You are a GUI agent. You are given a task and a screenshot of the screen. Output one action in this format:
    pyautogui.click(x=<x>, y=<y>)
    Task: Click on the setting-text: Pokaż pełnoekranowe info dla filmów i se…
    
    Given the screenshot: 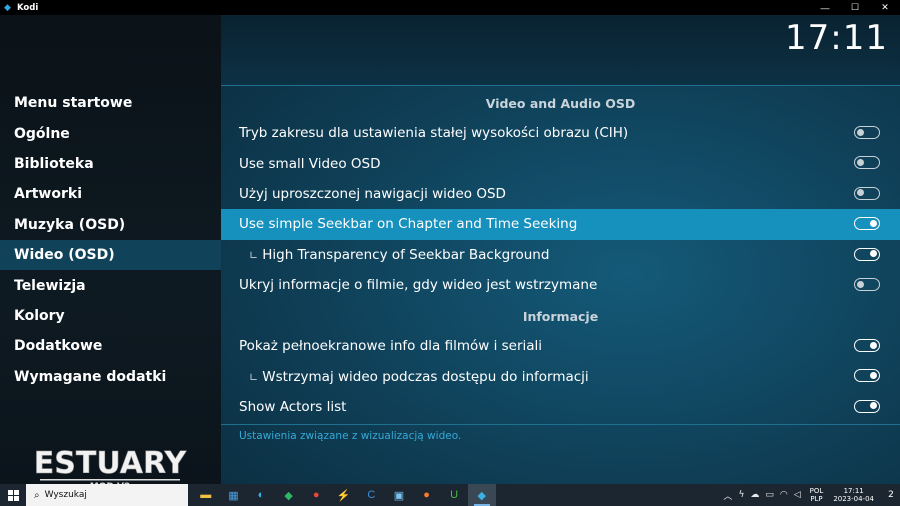 What is the action you would take?
    pyautogui.click(x=391, y=346)
    